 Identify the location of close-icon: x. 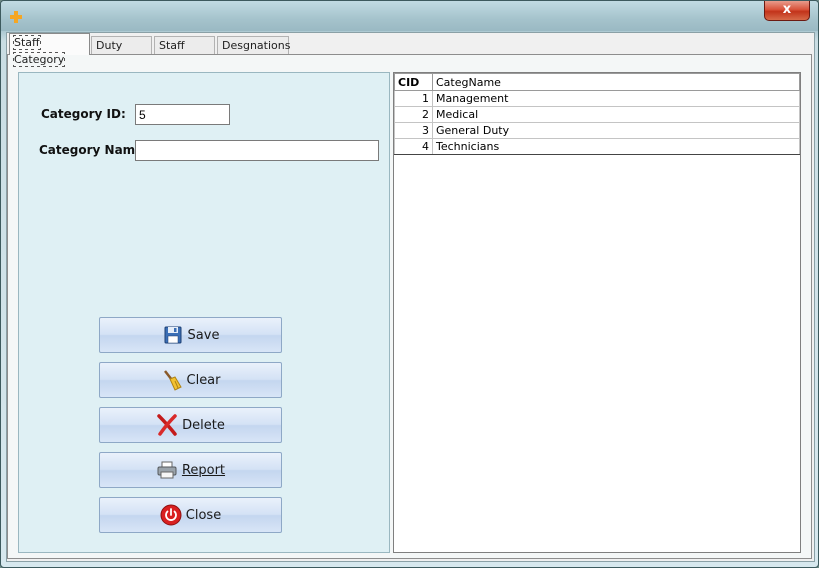
(787, 9).